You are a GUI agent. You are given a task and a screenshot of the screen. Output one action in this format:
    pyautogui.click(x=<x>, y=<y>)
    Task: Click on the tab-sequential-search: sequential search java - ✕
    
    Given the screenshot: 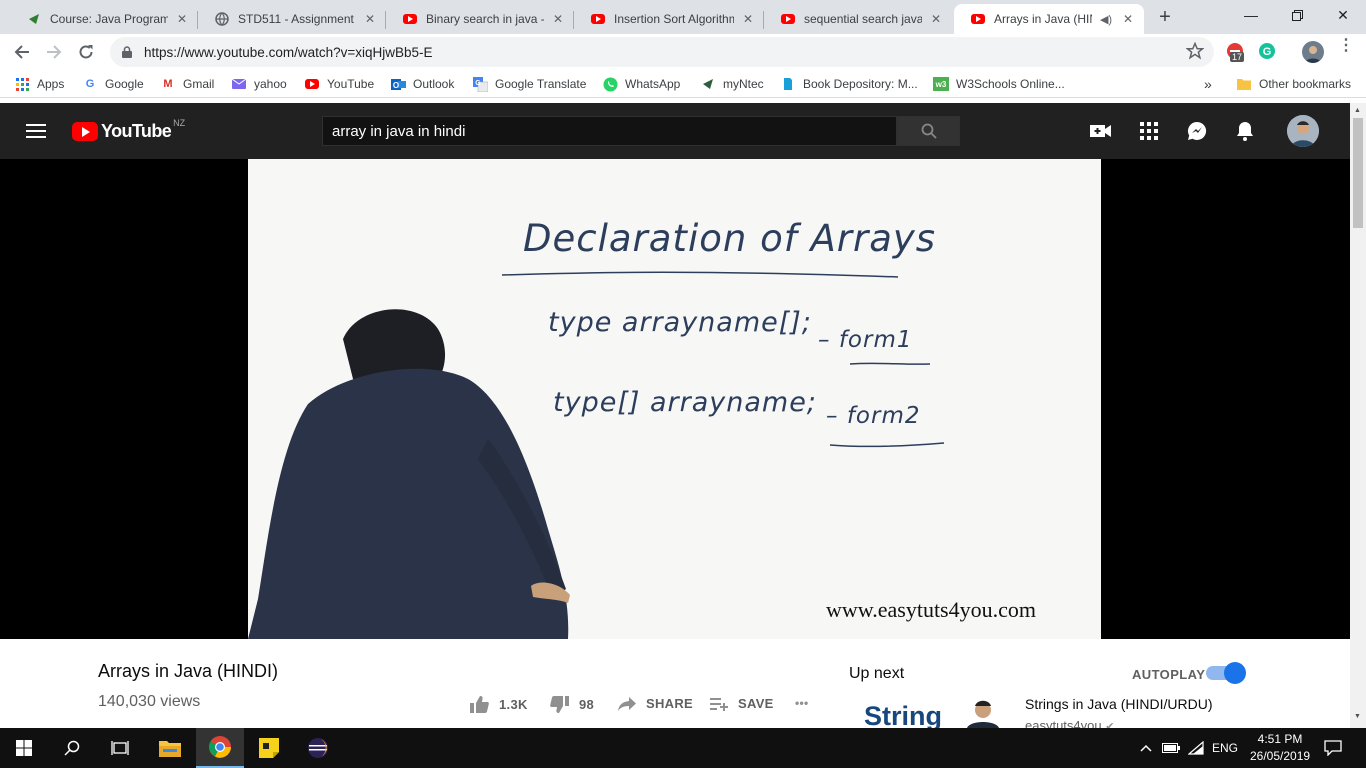 What is the action you would take?
    pyautogui.click(x=858, y=19)
    